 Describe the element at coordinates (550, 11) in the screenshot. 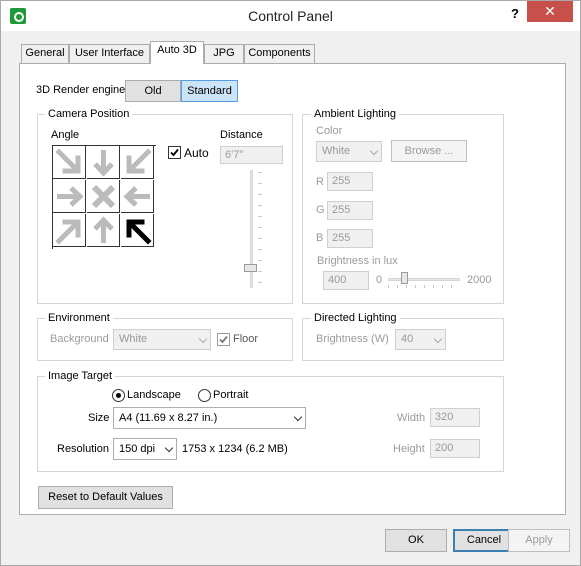

I see `close-button: ✕` at that location.